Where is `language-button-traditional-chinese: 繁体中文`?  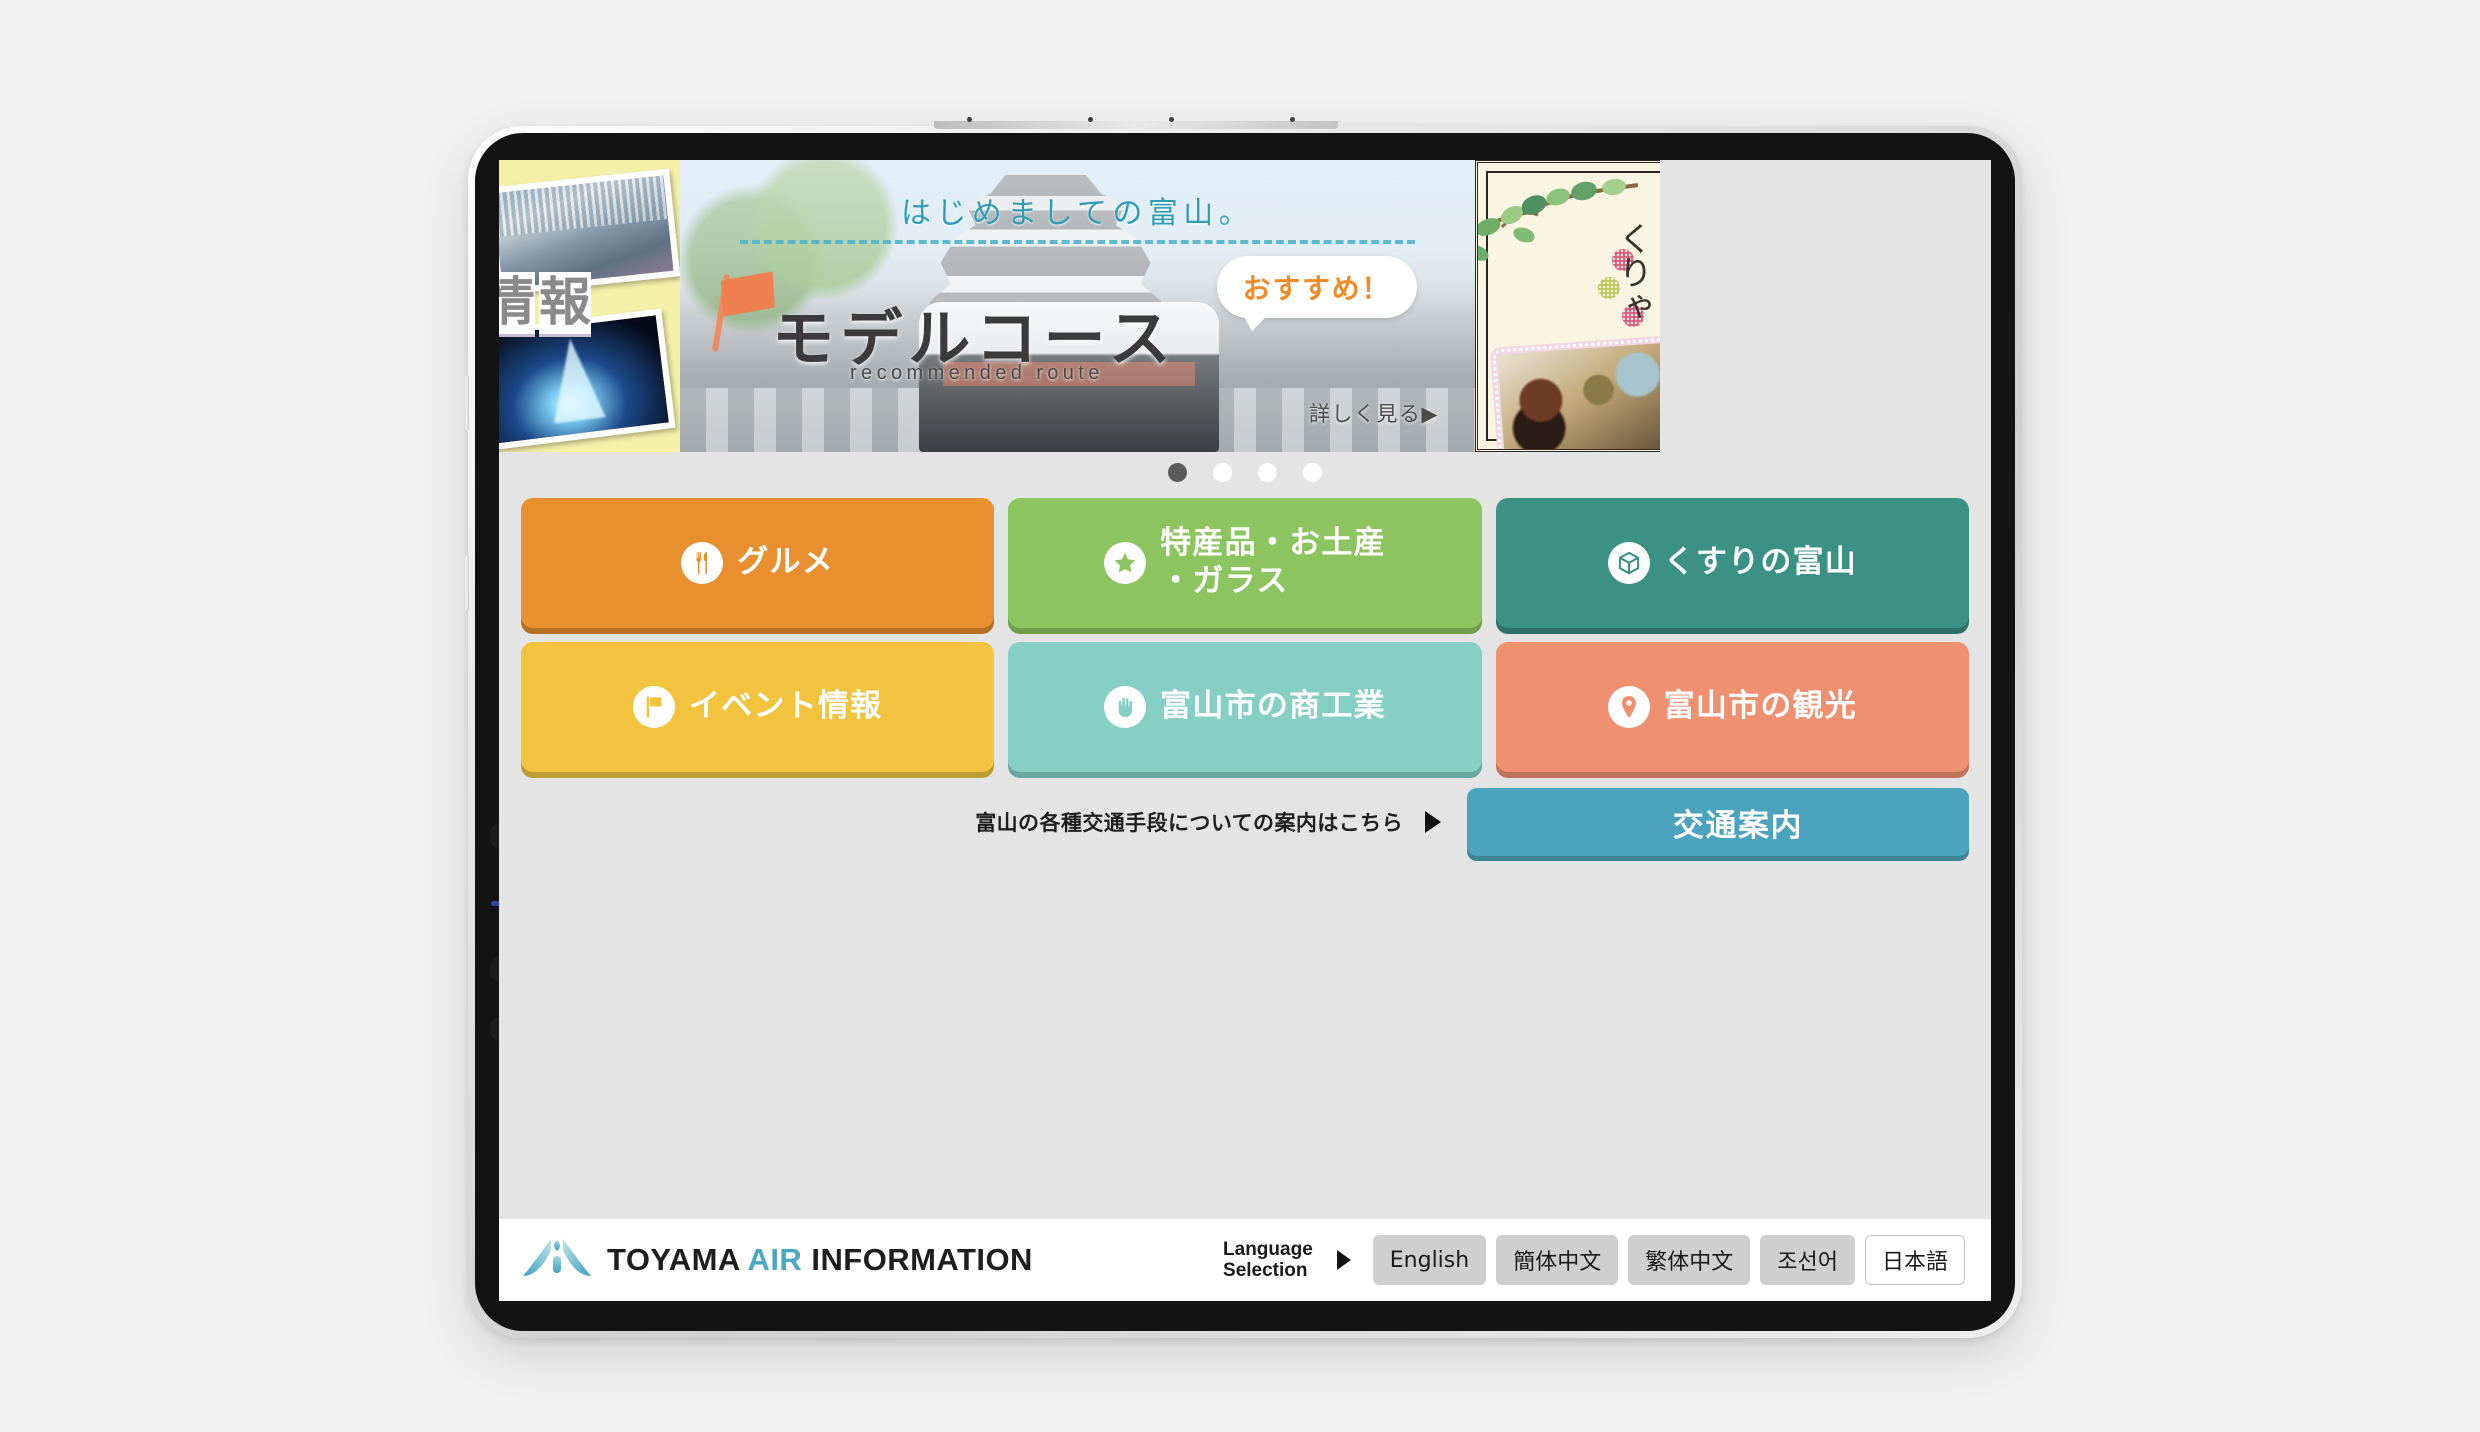 language-button-traditional-chinese: 繁体中文 is located at coordinates (1689, 1260).